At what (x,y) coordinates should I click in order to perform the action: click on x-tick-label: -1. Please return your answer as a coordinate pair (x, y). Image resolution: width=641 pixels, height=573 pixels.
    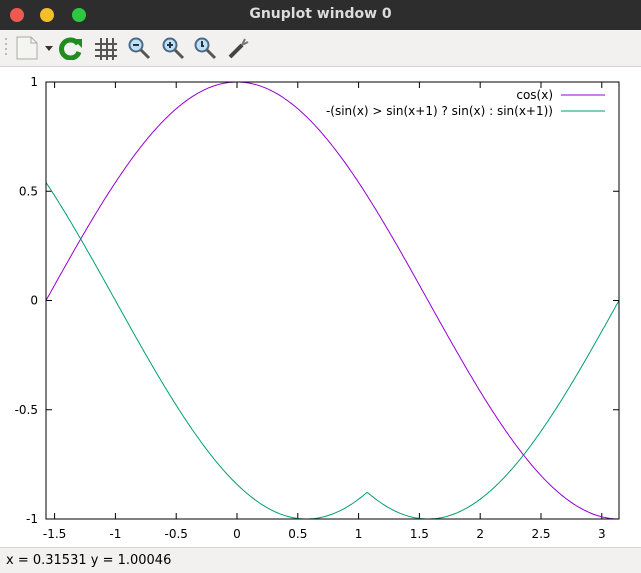
    Looking at the image, I should click on (115, 534).